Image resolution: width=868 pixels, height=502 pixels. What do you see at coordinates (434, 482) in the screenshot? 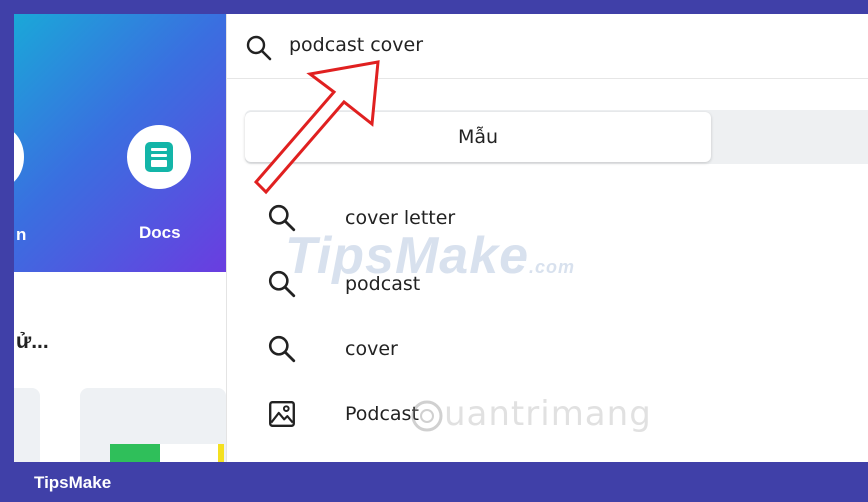
I see `footer-bar: TipsMake` at bounding box center [434, 482].